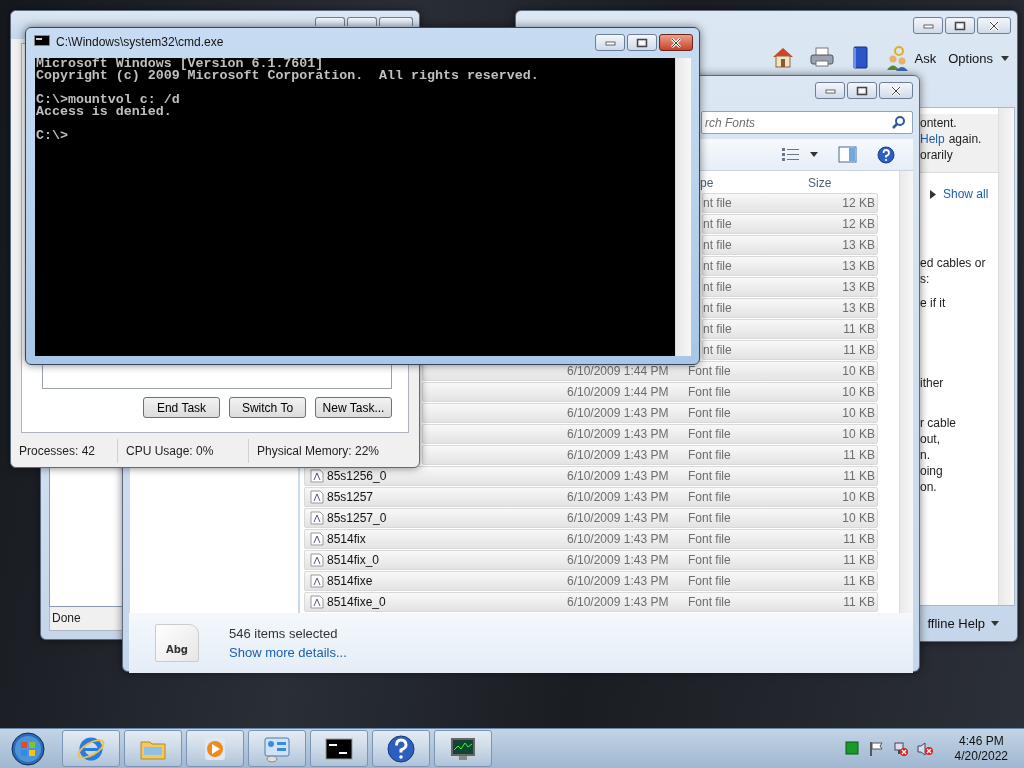  I want to click on help-icon, so click(401, 748).